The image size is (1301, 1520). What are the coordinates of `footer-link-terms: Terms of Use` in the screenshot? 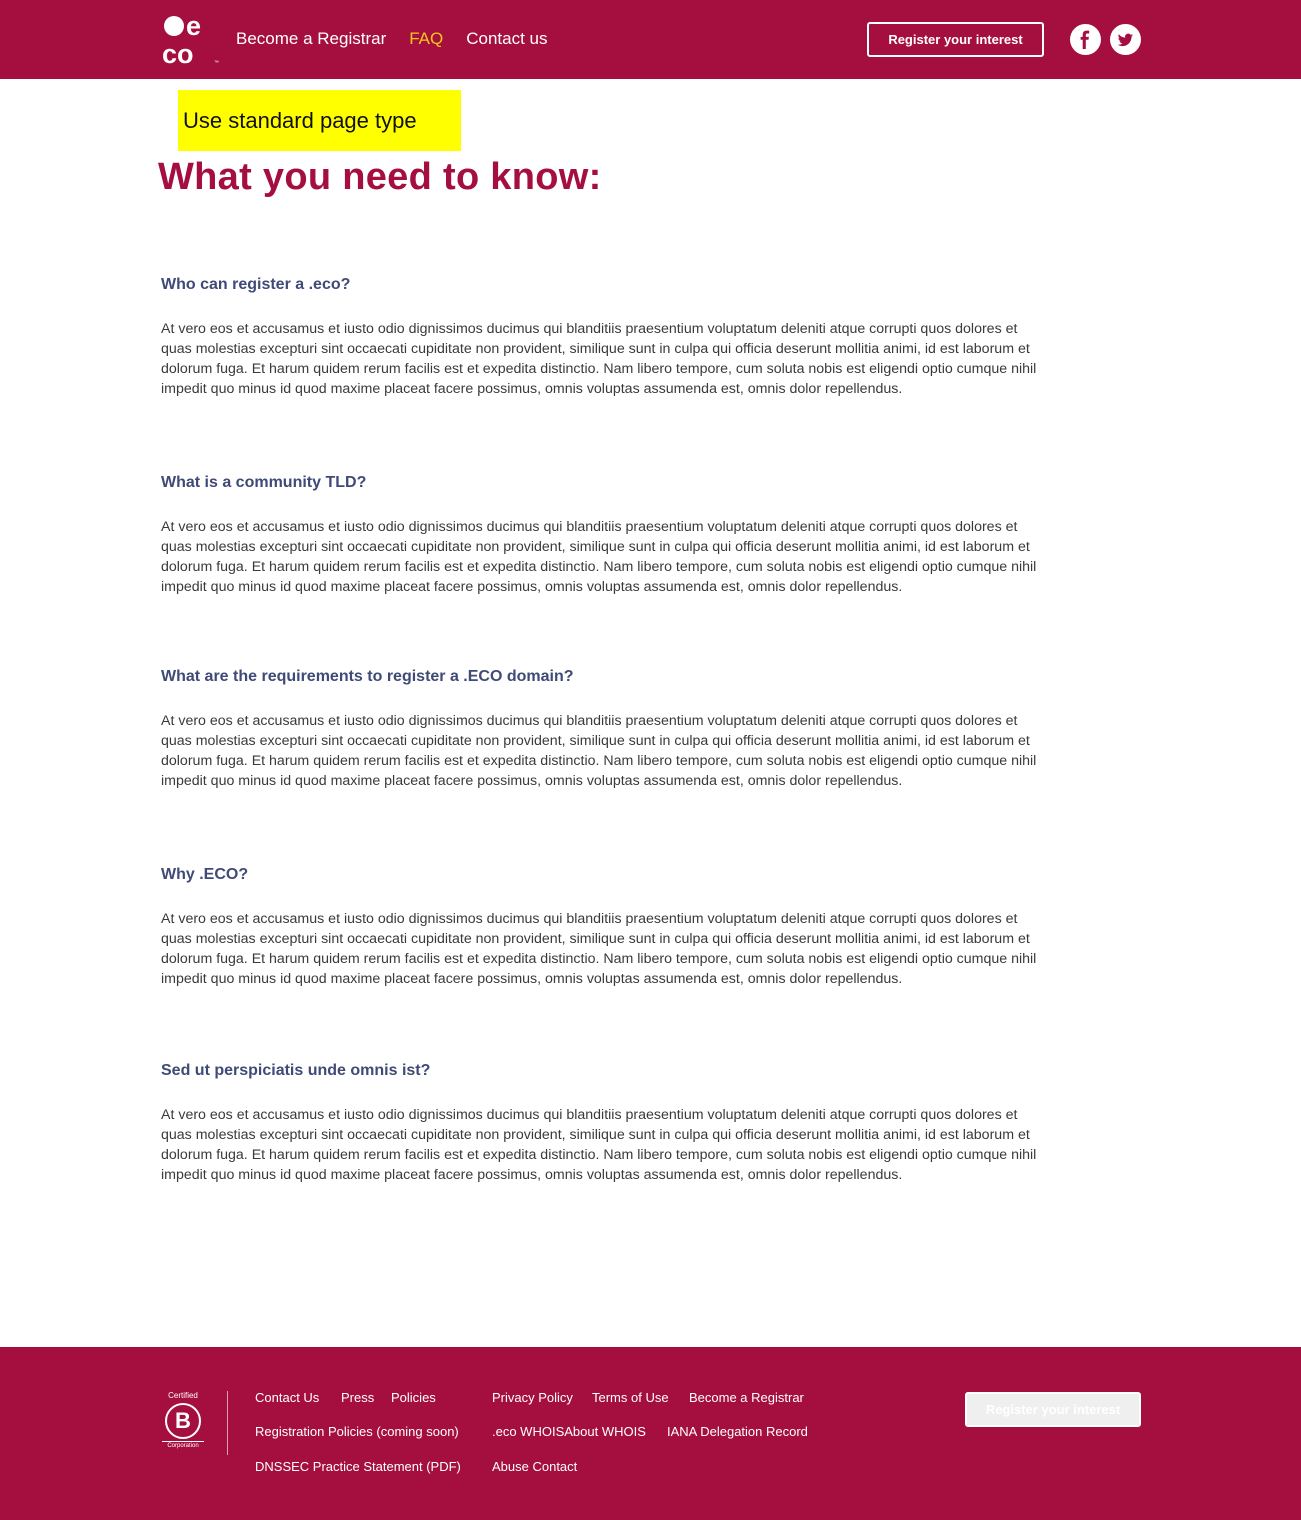 It's located at (630, 1397).